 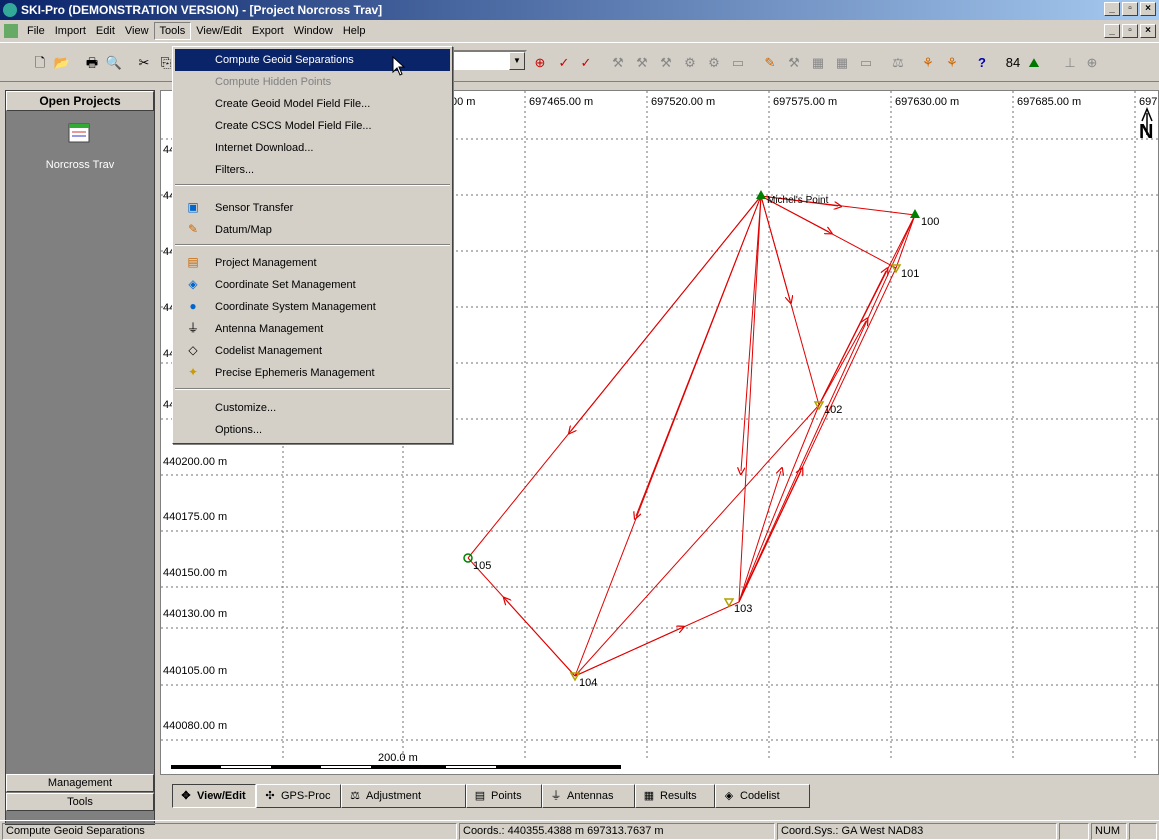 What do you see at coordinates (403, 796) in the screenshot?
I see `tab-adjustment: ⚖ Adjustment` at bounding box center [403, 796].